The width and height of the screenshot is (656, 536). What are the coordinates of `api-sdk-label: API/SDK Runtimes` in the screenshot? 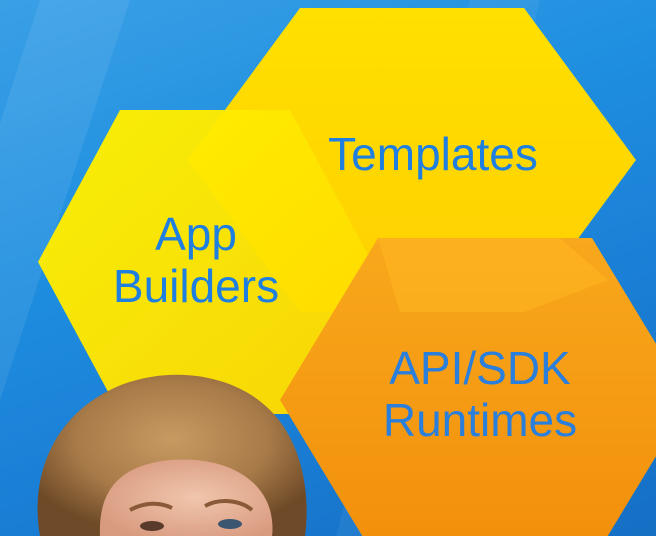 It's located at (480, 394).